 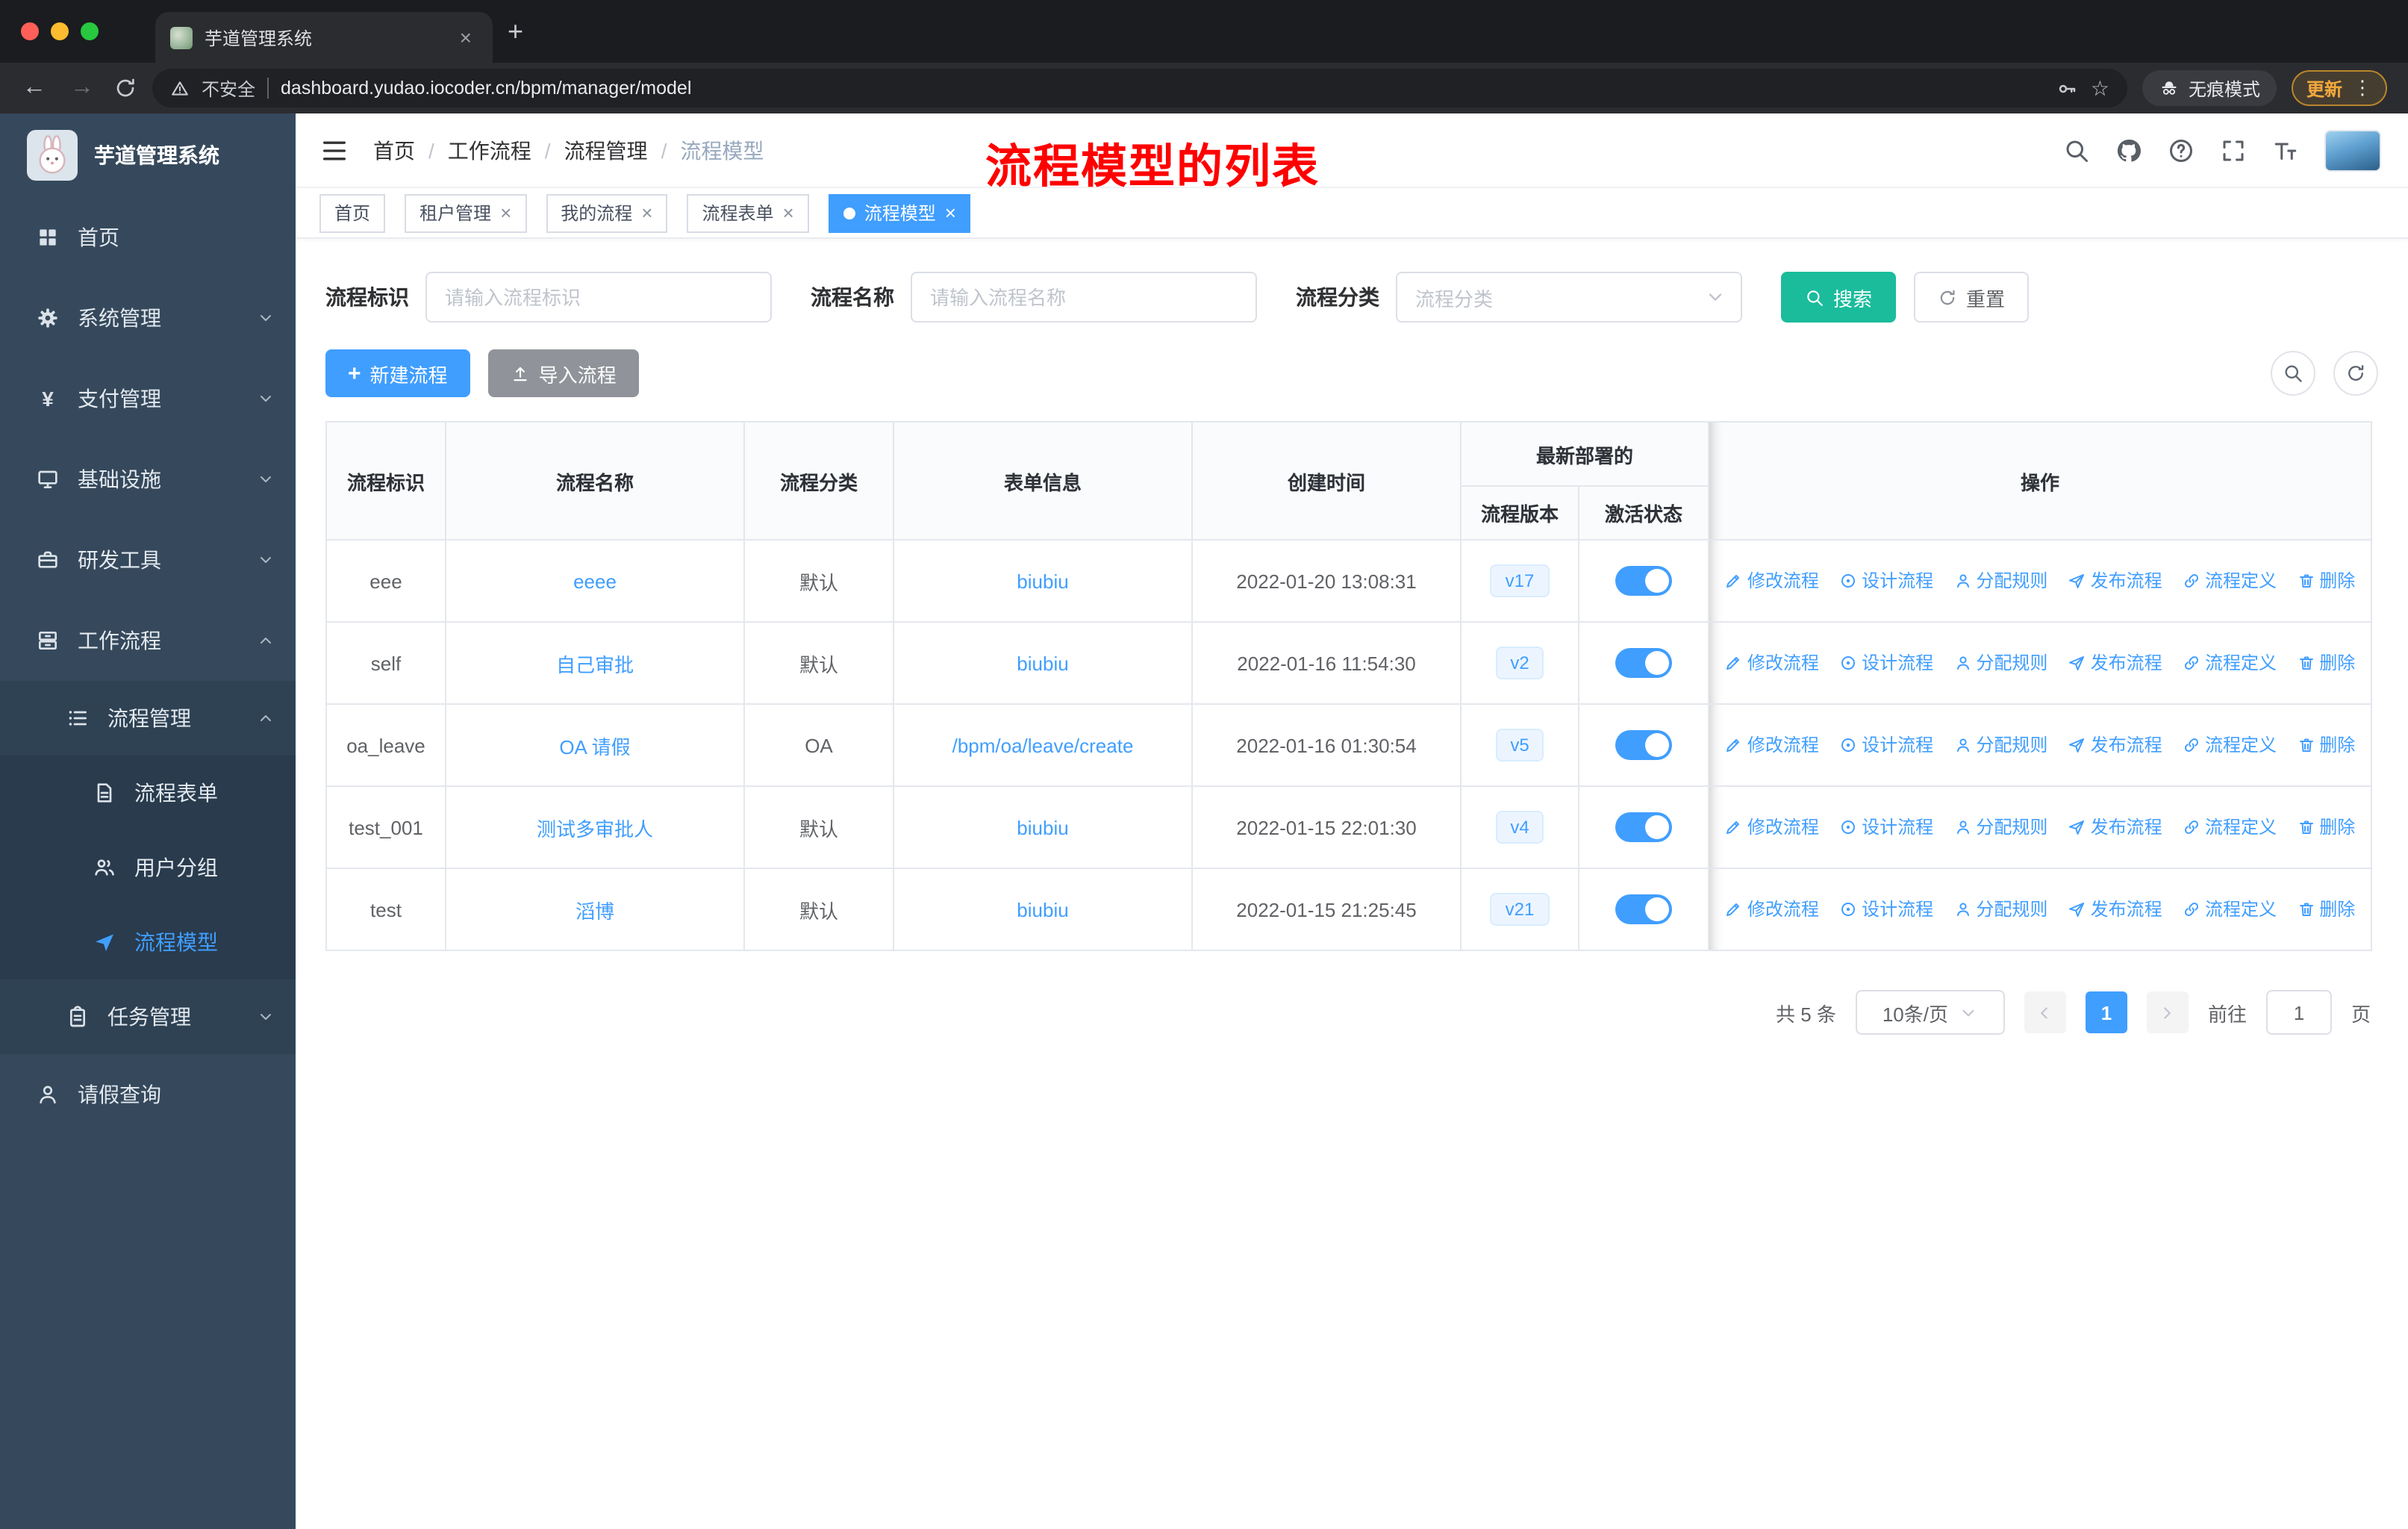 I want to click on process-name-link: 滔博, so click(x=595, y=911).